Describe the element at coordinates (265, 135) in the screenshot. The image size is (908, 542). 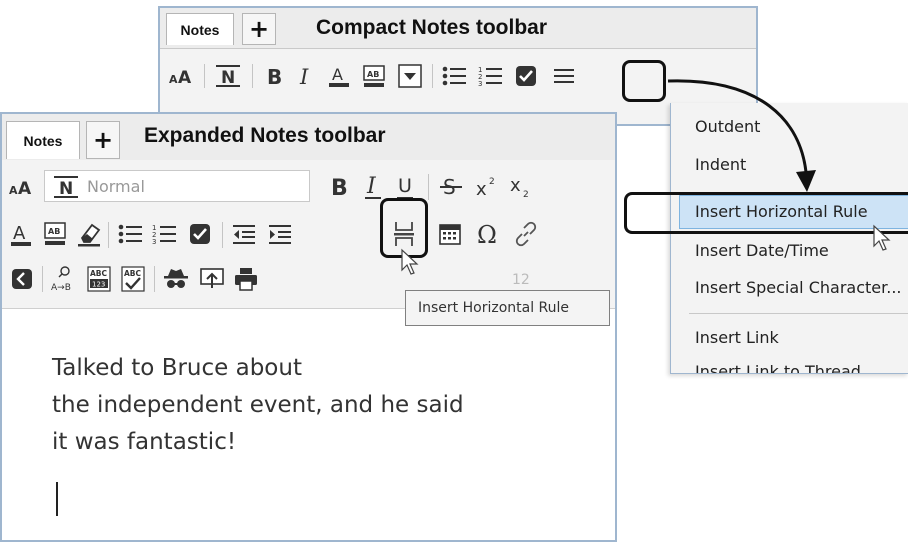
I see `expanded-caption: Expanded Notes toolbar` at that location.